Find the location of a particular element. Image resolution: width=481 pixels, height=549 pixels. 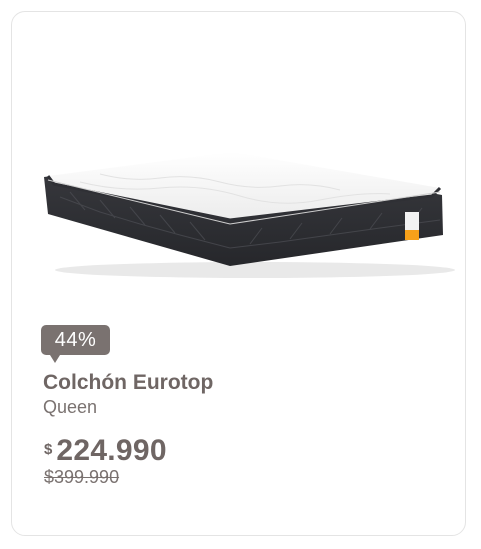

product-title: Colchón Eurotop is located at coordinates (128, 383).